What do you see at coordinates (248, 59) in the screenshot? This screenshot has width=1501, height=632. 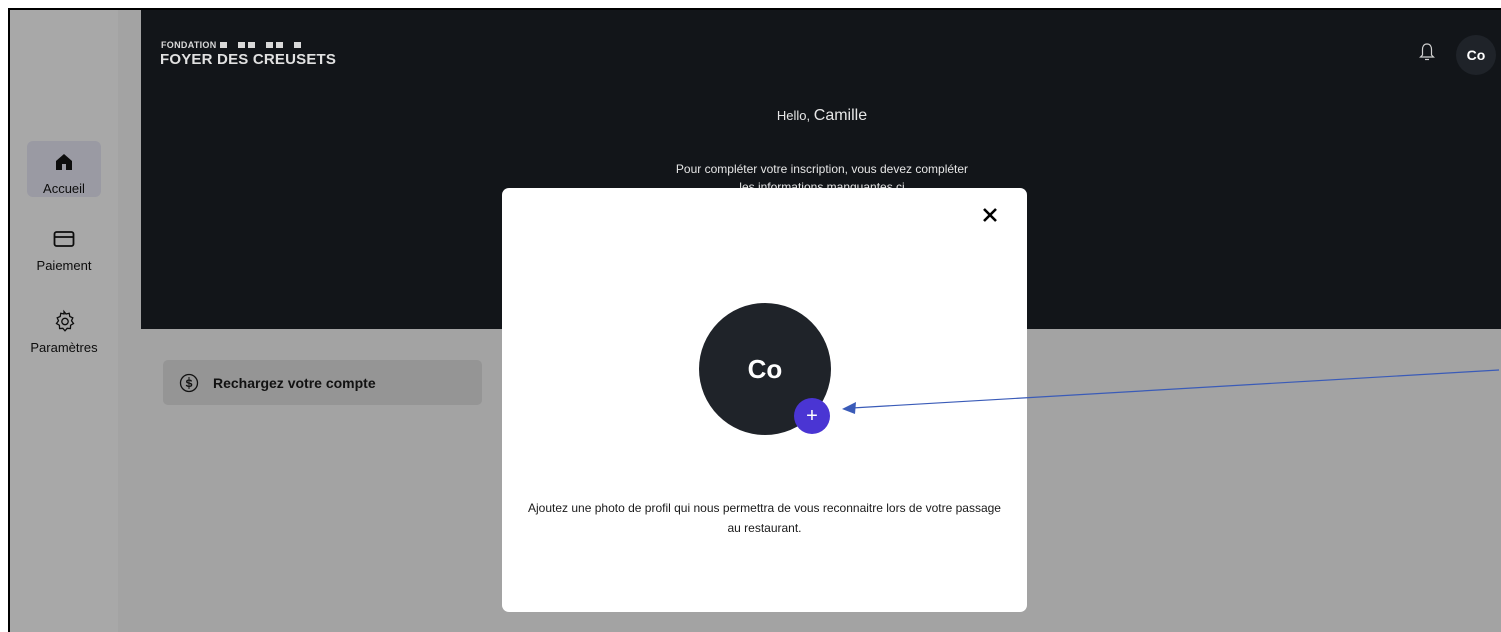 I see `brand-logo: FOYER DES CREUSETS` at bounding box center [248, 59].